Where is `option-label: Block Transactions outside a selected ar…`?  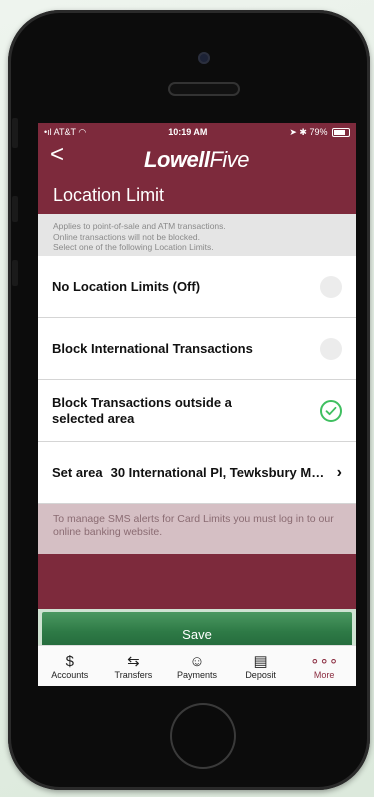 option-label: Block Transactions outside a selected ar… is located at coordinates (142, 411).